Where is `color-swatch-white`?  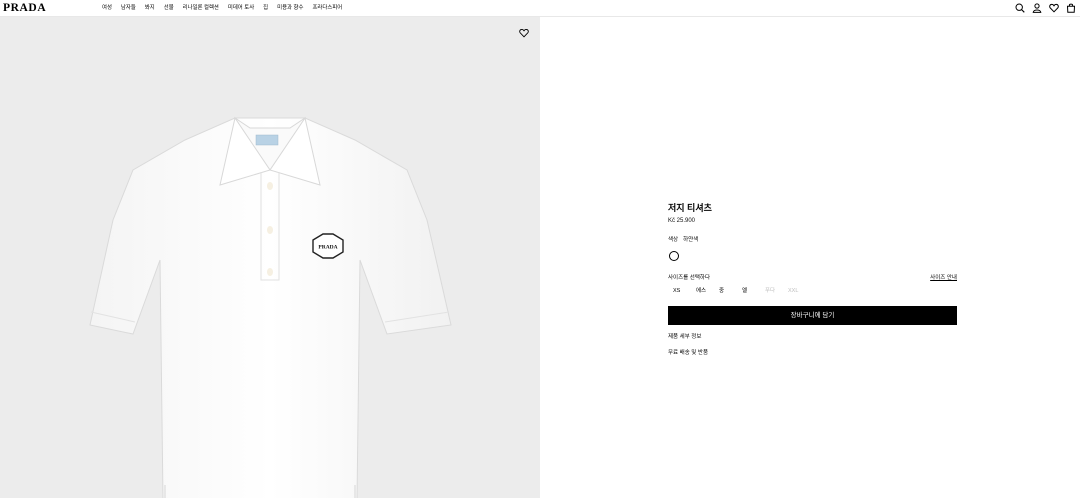
color-swatch-white is located at coordinates (674, 256).